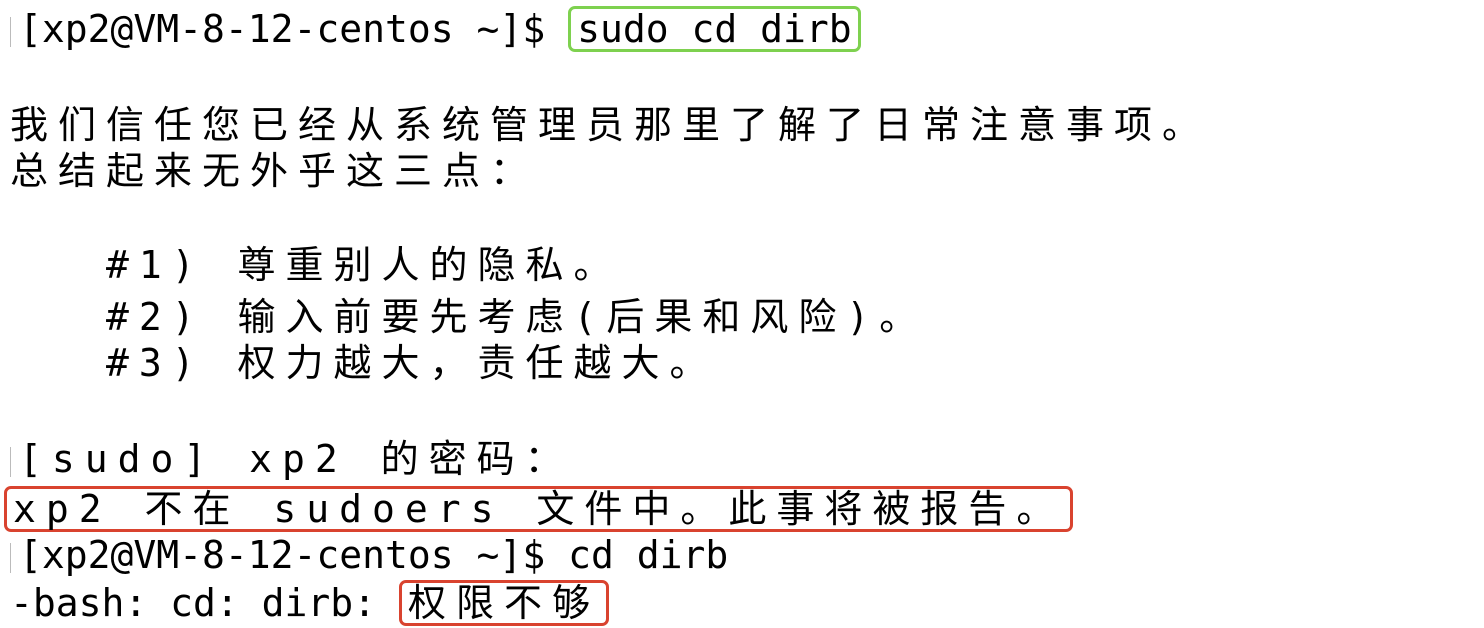 The width and height of the screenshot is (1484, 628). Describe the element at coordinates (503, 603) in the screenshot. I see `highlighted-permission-error: 权限不够` at that location.